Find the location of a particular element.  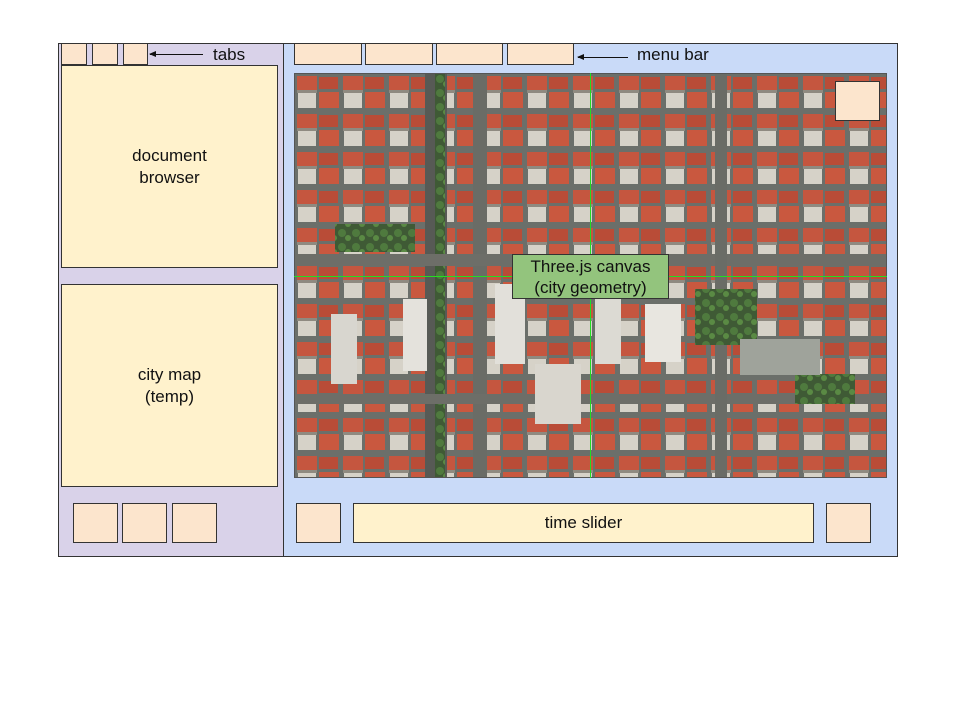

tabs-label: tabs is located at coordinates (229, 54).